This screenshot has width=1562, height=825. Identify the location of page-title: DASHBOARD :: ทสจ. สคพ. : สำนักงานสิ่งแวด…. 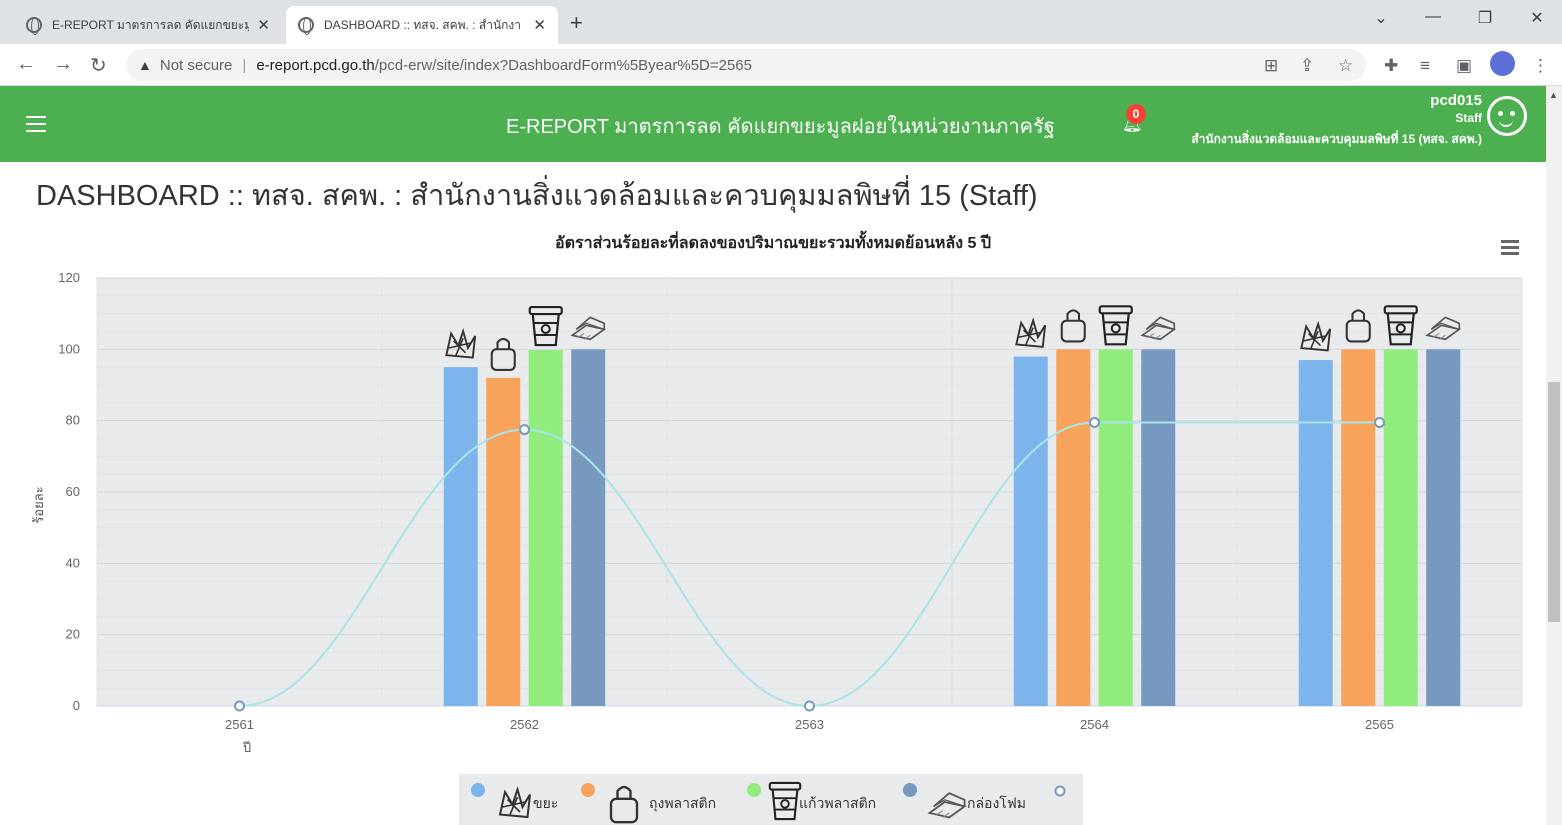
(537, 196).